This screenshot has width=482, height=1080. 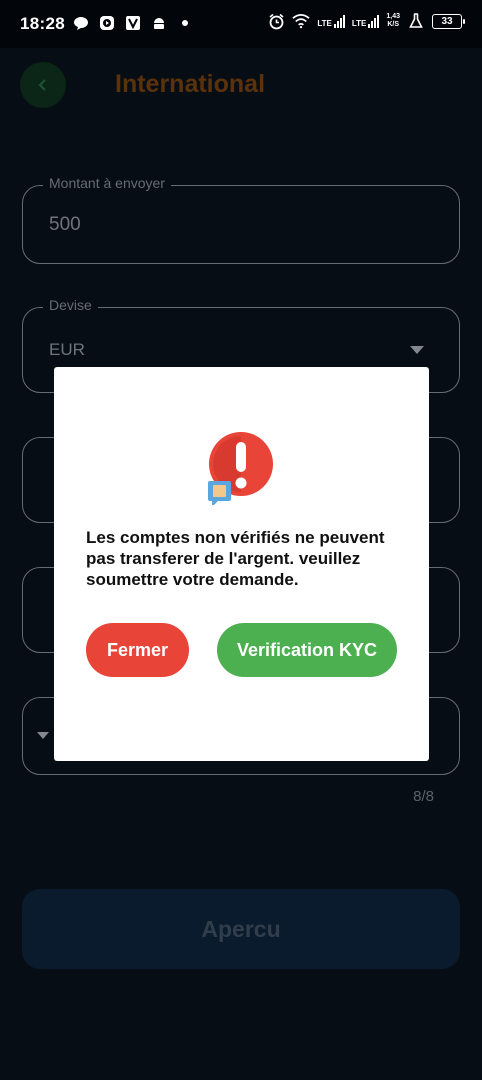 I want to click on v-app-icon, so click(x=133, y=23).